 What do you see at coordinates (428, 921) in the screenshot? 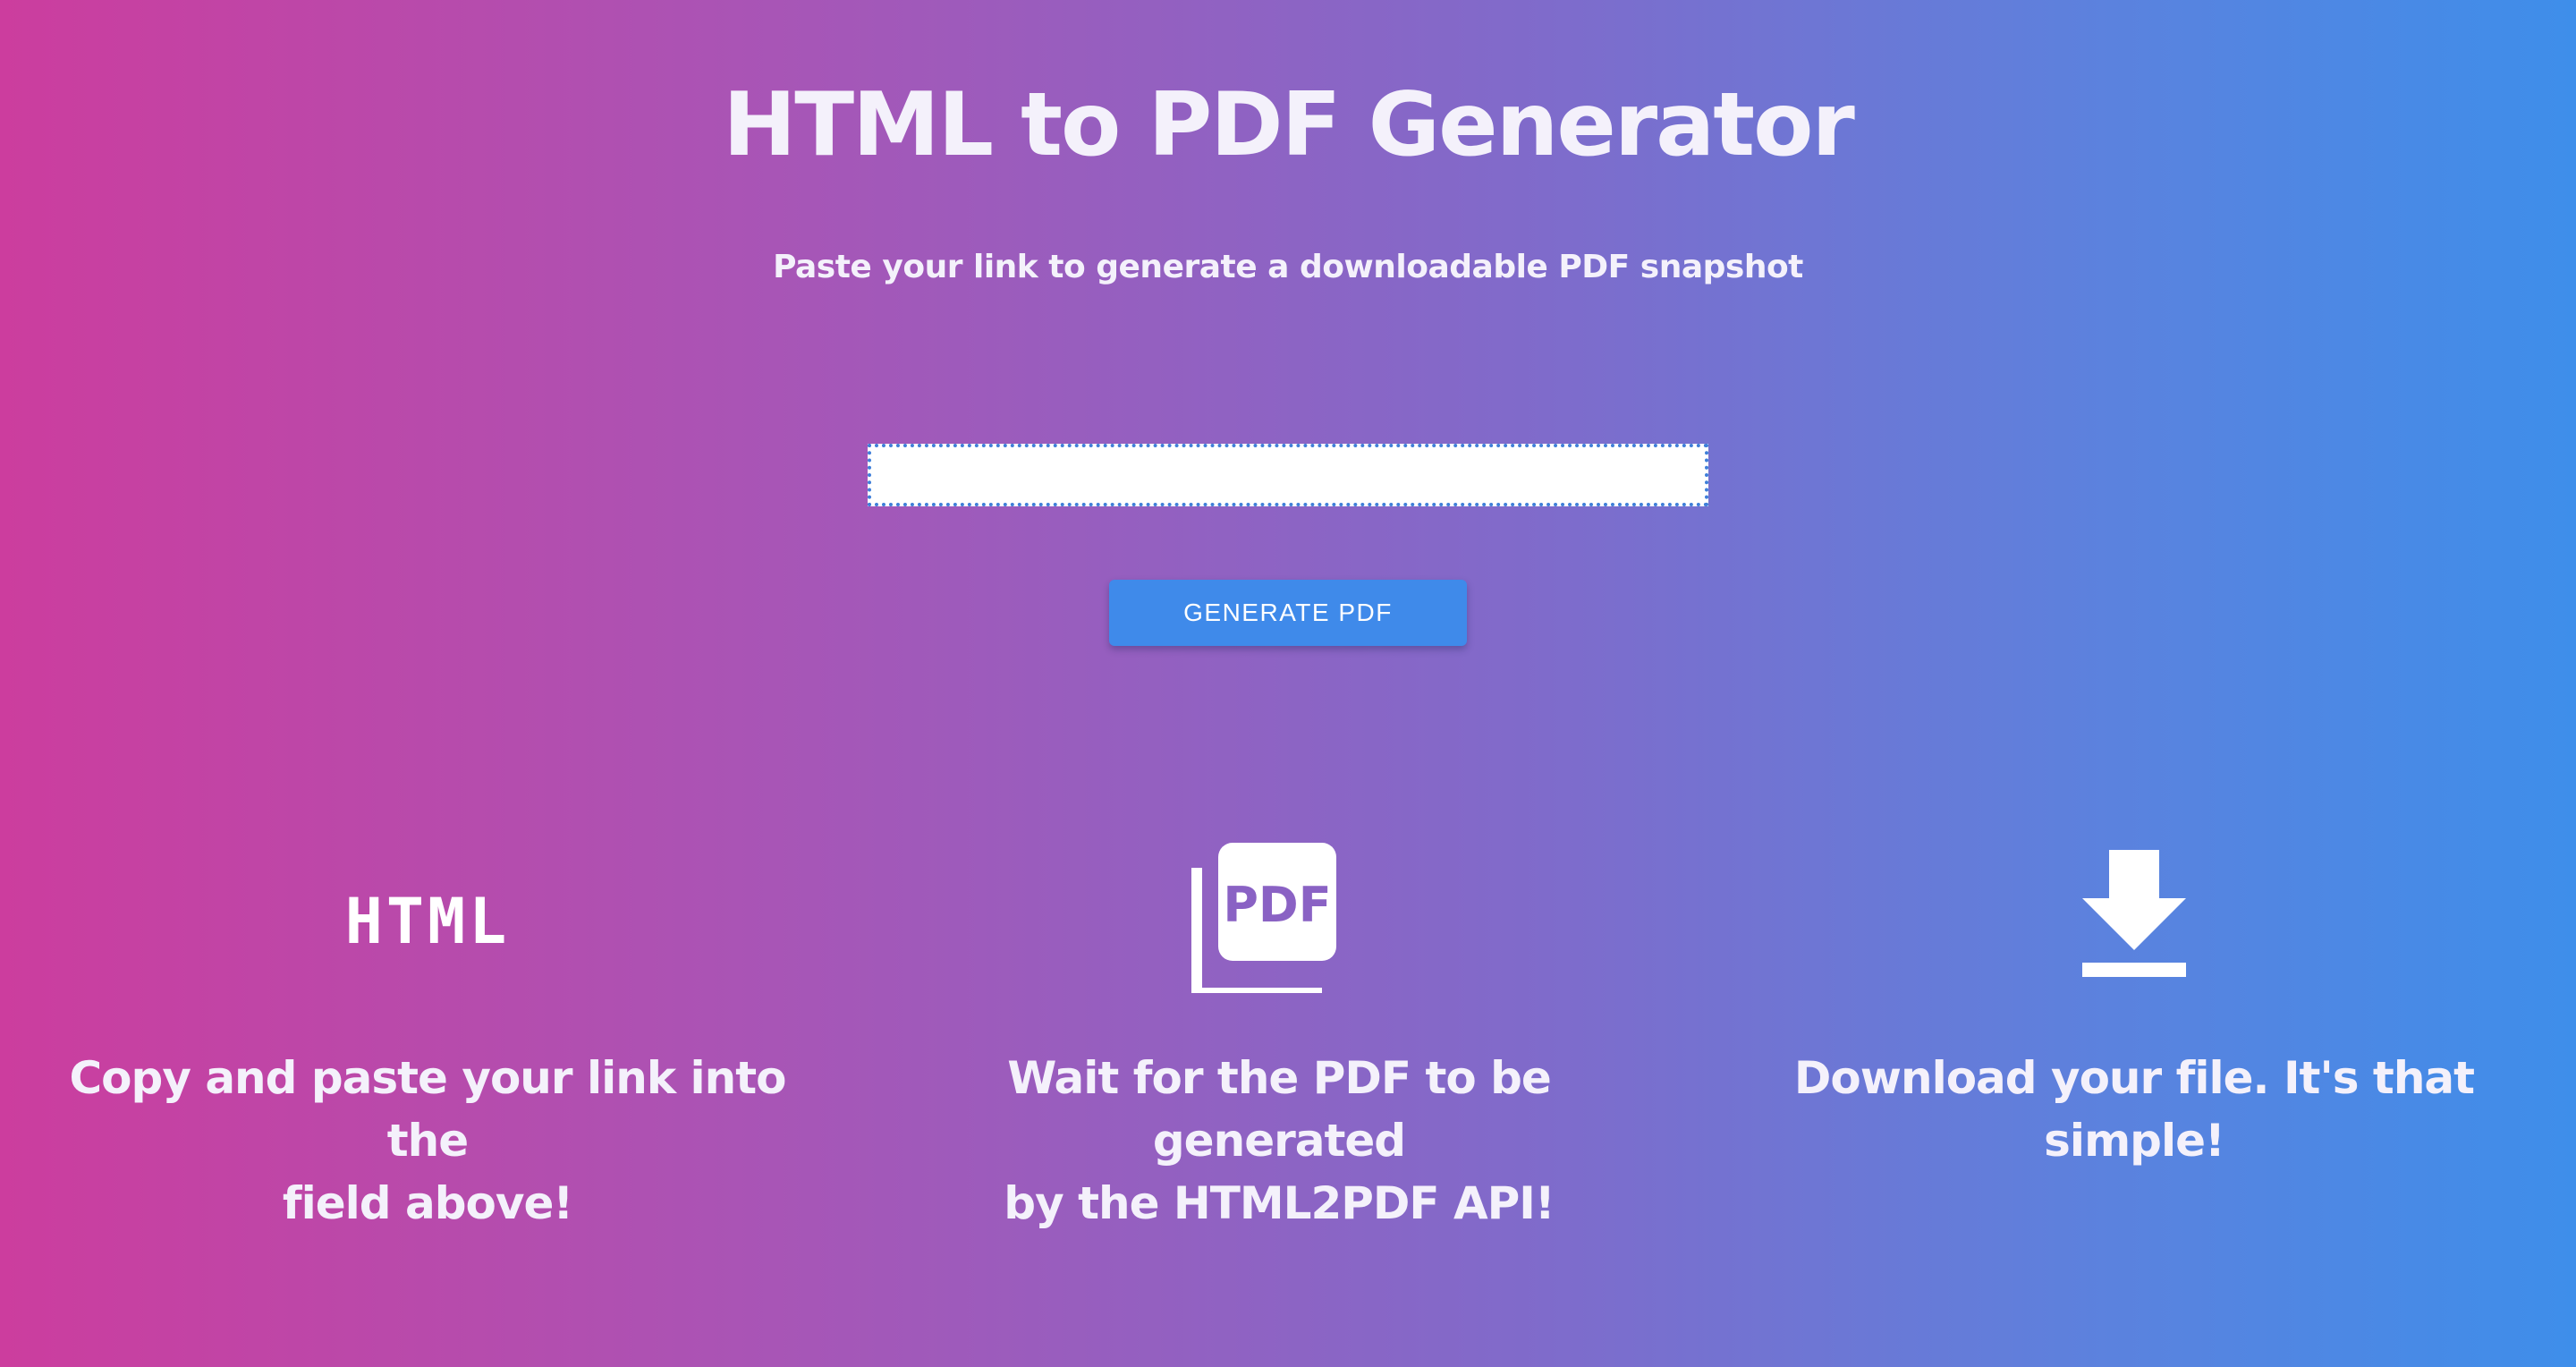
I see `html-icon-text: HTML` at bounding box center [428, 921].